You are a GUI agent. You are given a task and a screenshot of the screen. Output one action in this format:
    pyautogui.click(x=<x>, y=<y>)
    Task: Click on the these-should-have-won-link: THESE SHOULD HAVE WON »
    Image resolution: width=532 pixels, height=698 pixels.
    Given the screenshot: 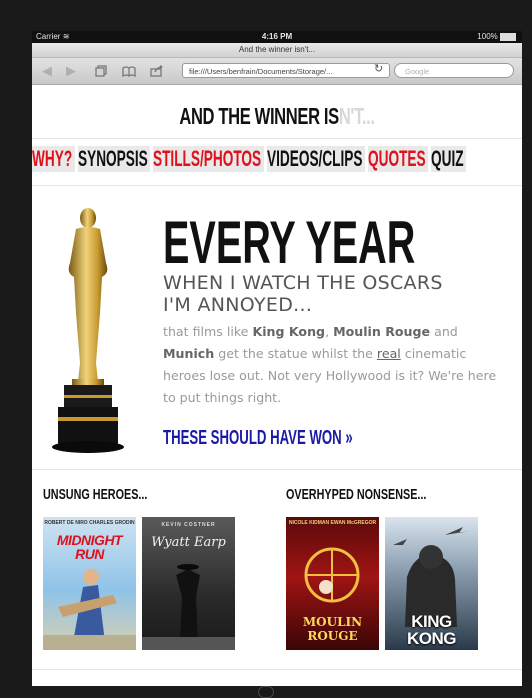 What is the action you would take?
    pyautogui.click(x=258, y=438)
    